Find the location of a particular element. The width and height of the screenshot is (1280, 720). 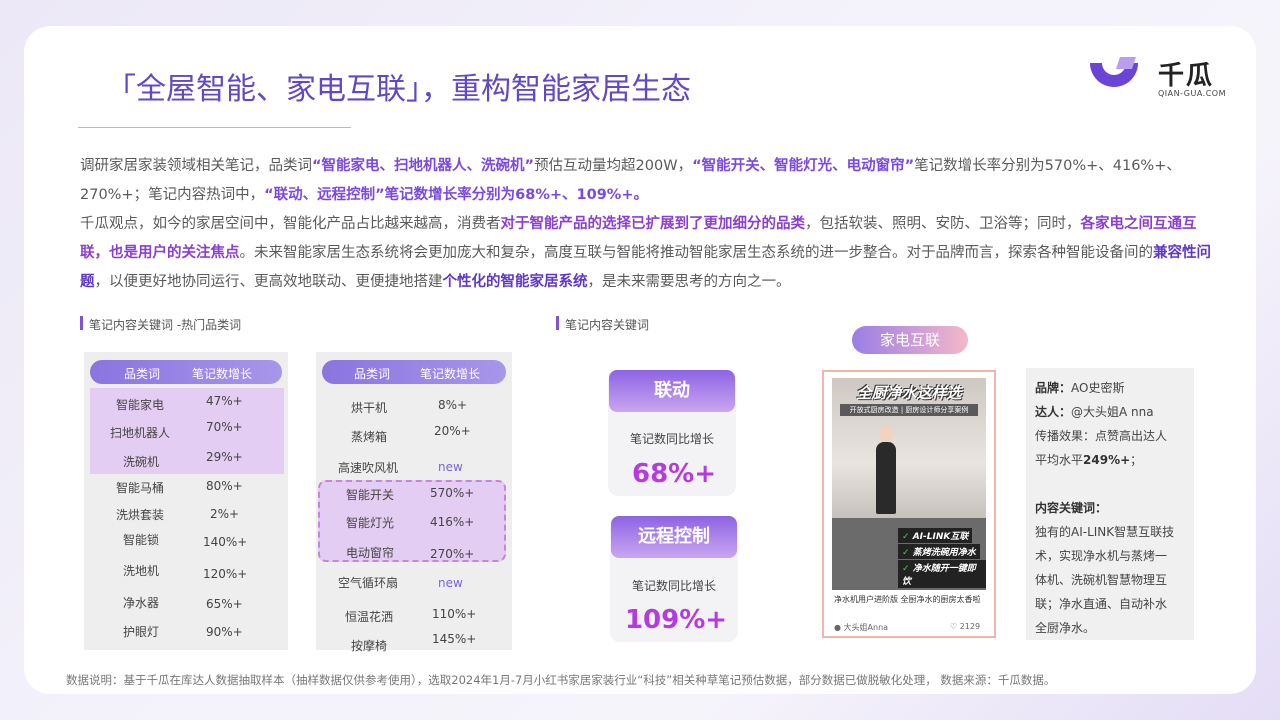

post-subhead: 开放式厨房改造 | 厨房设计师分享案例 is located at coordinates (909, 410).